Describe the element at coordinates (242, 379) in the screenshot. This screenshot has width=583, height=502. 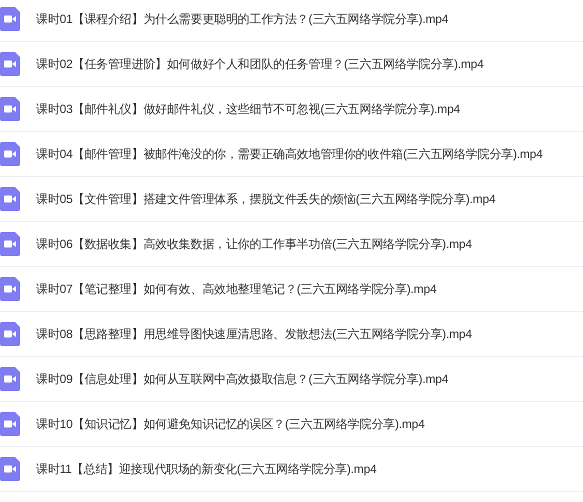
I see `file-name: 课时09【信息处理】如何从互联网中高效摄取信息？(三六五网络学院分享).mp4` at that location.